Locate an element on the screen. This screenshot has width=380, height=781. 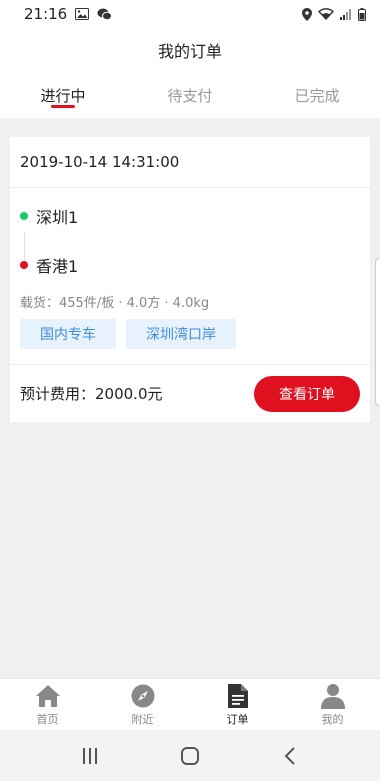
nav-nearby: 附近 is located at coordinates (142, 704).